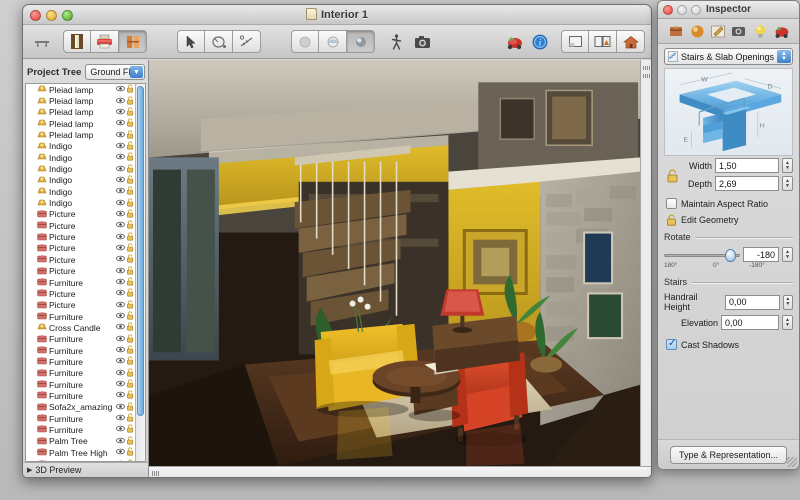 This screenshot has height=500, width=800. What do you see at coordinates (80, 327) in the screenshot?
I see `tree-row: Cross Candle` at bounding box center [80, 327].